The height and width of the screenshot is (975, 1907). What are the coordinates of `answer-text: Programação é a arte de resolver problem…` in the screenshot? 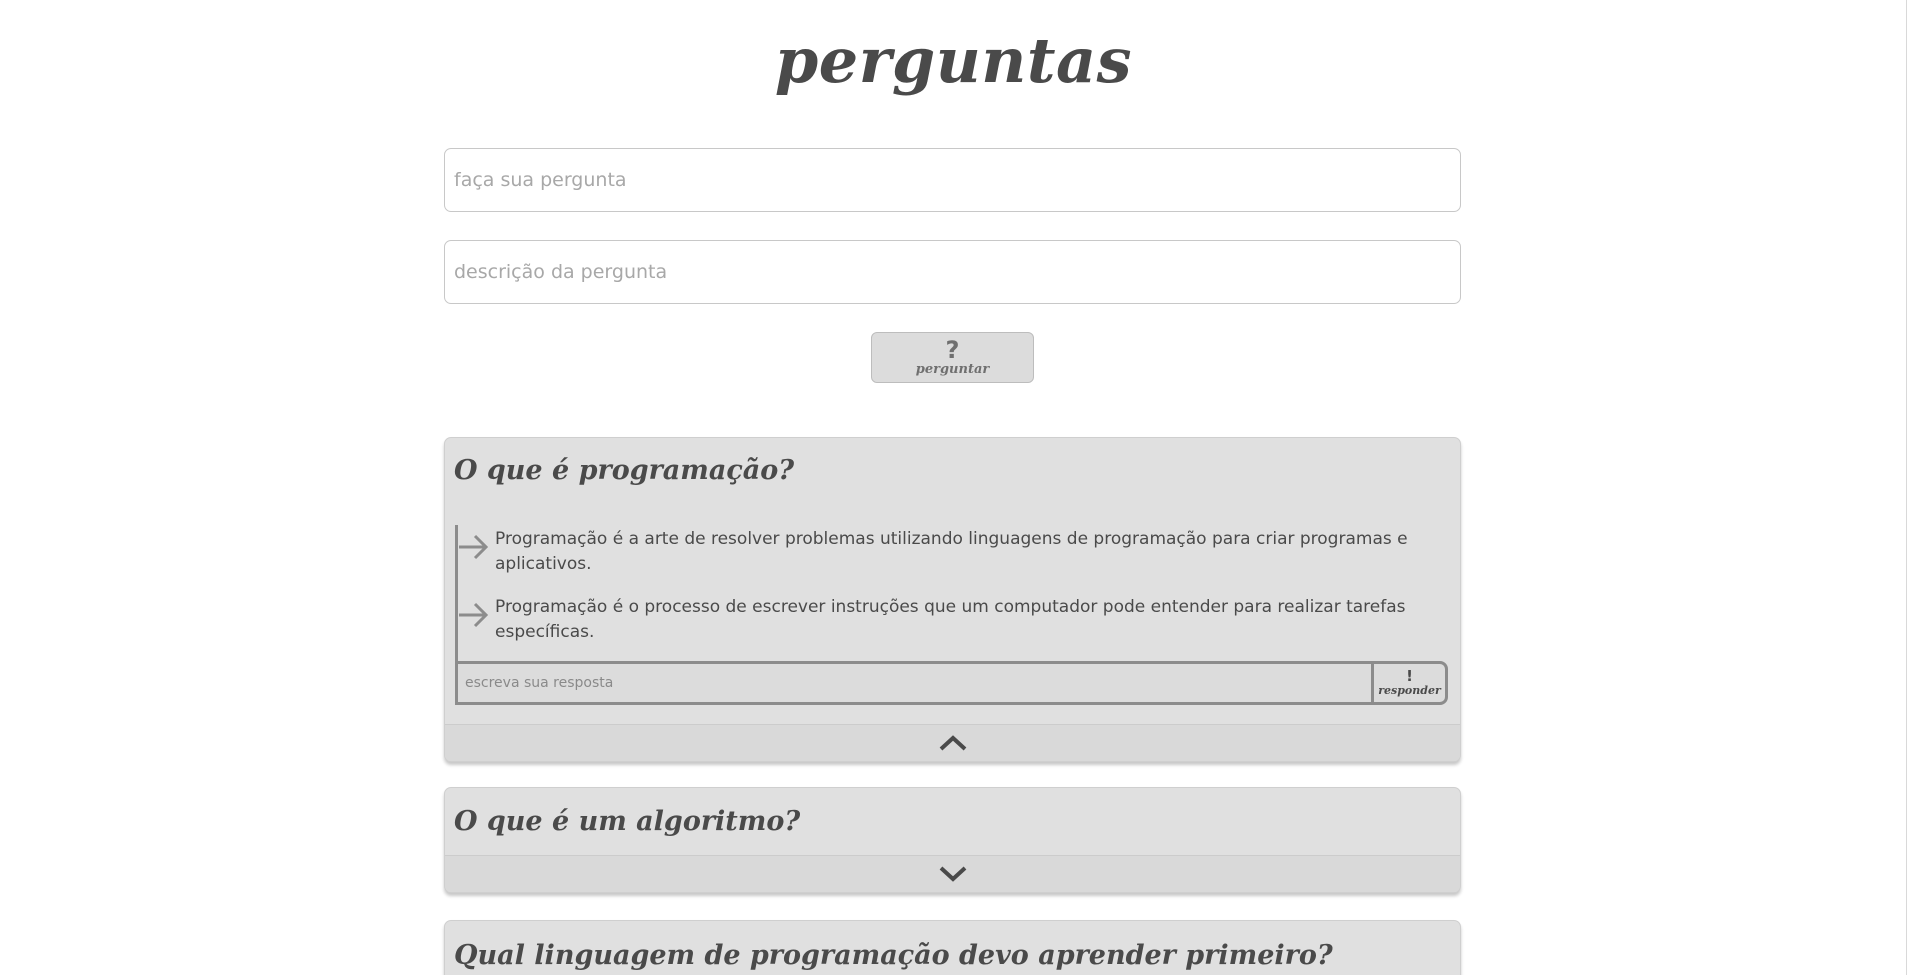 It's located at (951, 551).